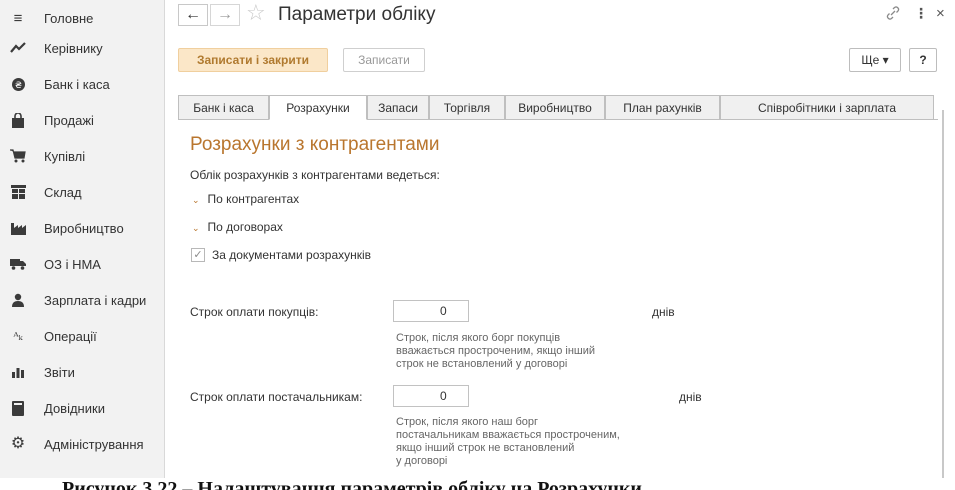 The height and width of the screenshot is (490, 955). Describe the element at coordinates (921, 13) in the screenshot. I see `more-vertical-icon: ⋮` at that location.